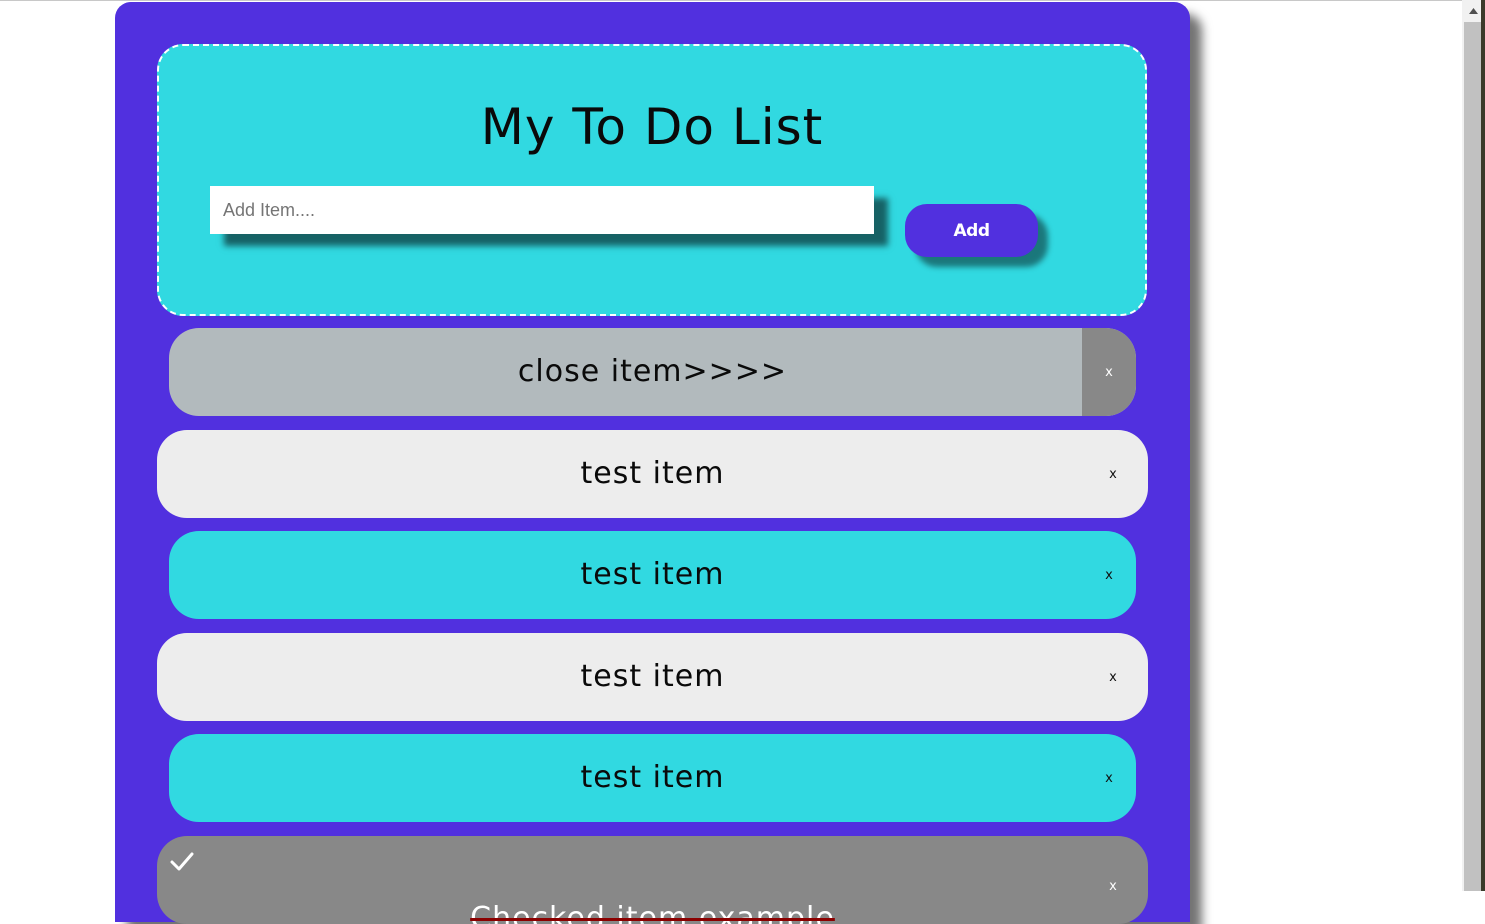  Describe the element at coordinates (1472, 456) in the screenshot. I see `scrollbar-thumb` at that location.